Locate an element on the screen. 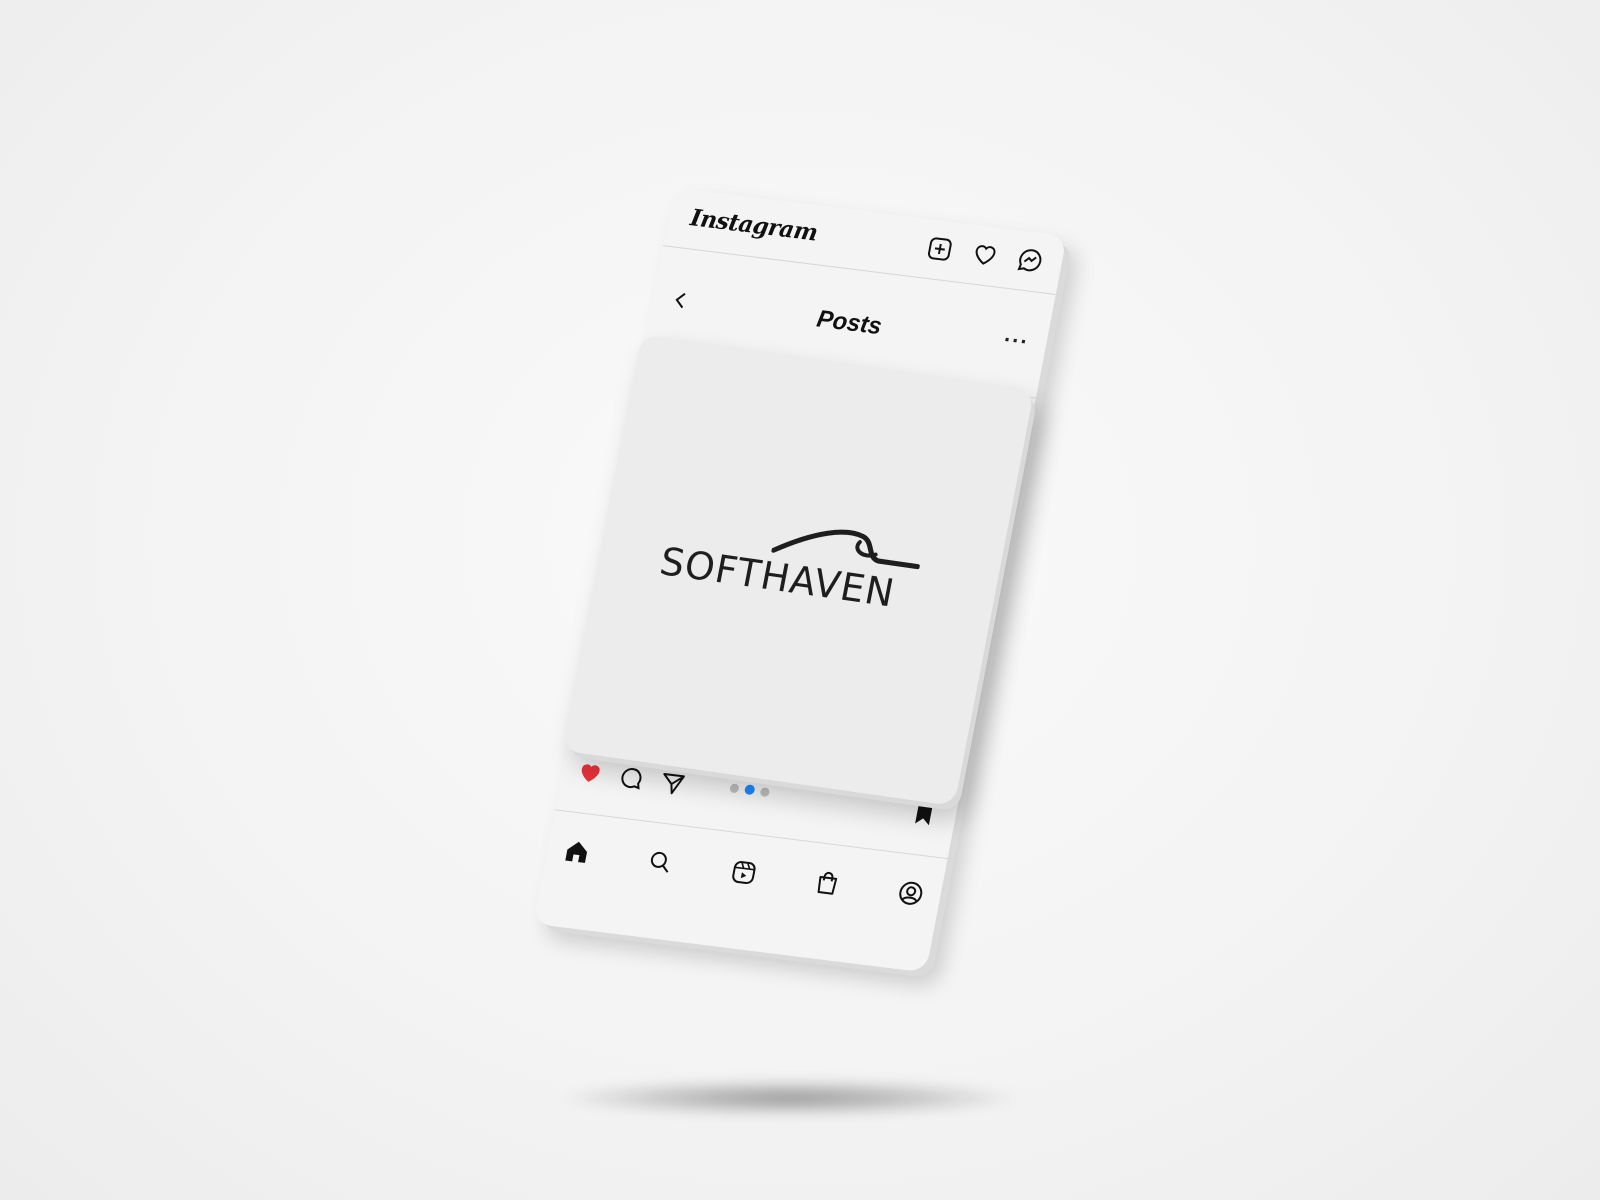 Image resolution: width=1600 pixels, height=1200 pixels. comment-icon is located at coordinates (631, 777).